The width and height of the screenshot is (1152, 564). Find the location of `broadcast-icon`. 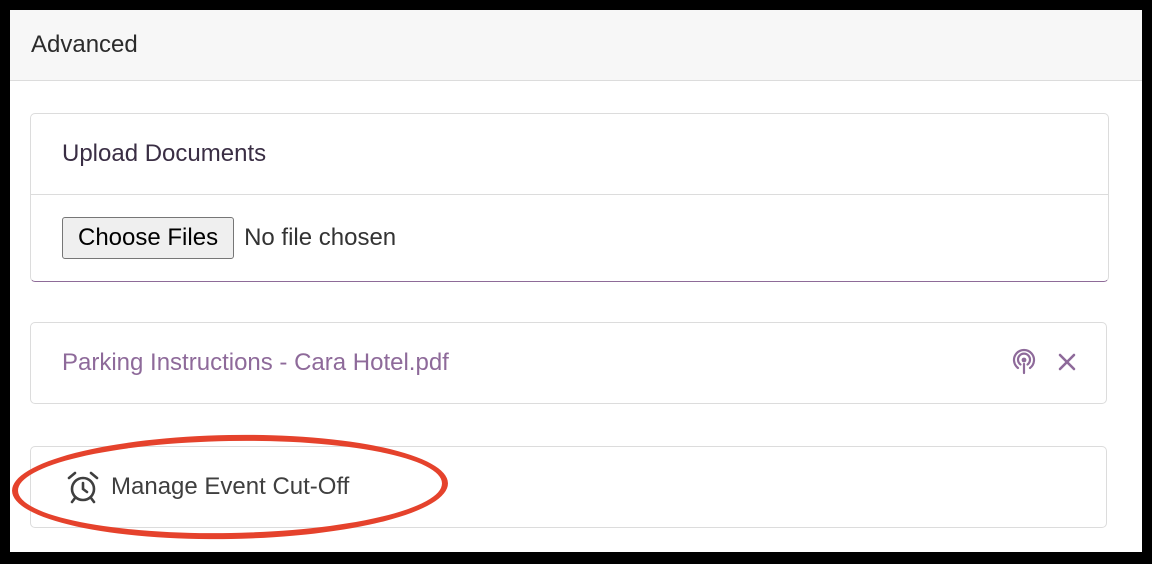

broadcast-icon is located at coordinates (1024, 362).